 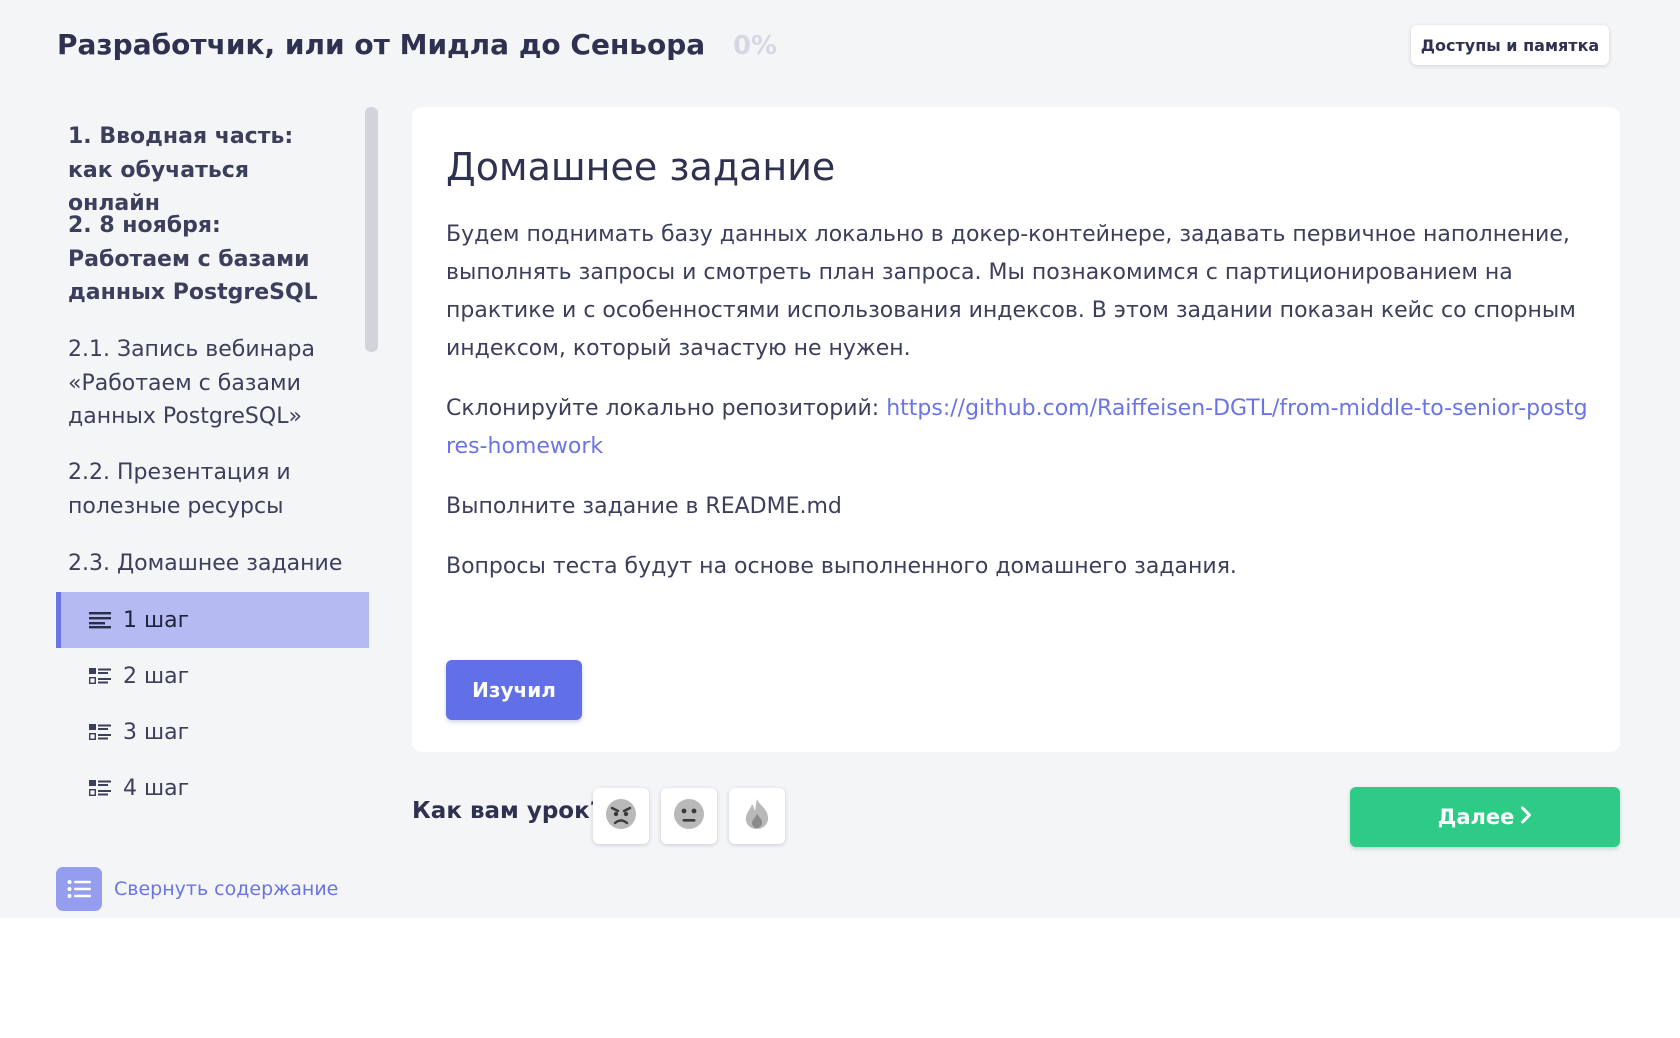 What do you see at coordinates (205, 170) in the screenshot?
I see `sidebar-item-intro: 1. Вводная часть: как обучаться онлайн` at bounding box center [205, 170].